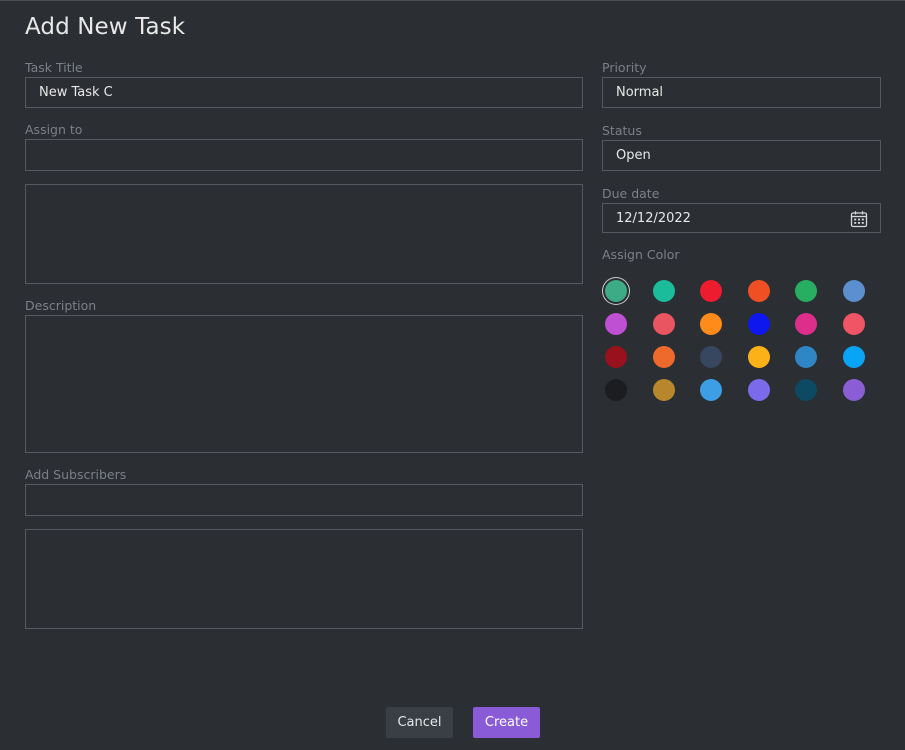 The image size is (905, 750). What do you see at coordinates (633, 155) in the screenshot?
I see `status-value: Open` at bounding box center [633, 155].